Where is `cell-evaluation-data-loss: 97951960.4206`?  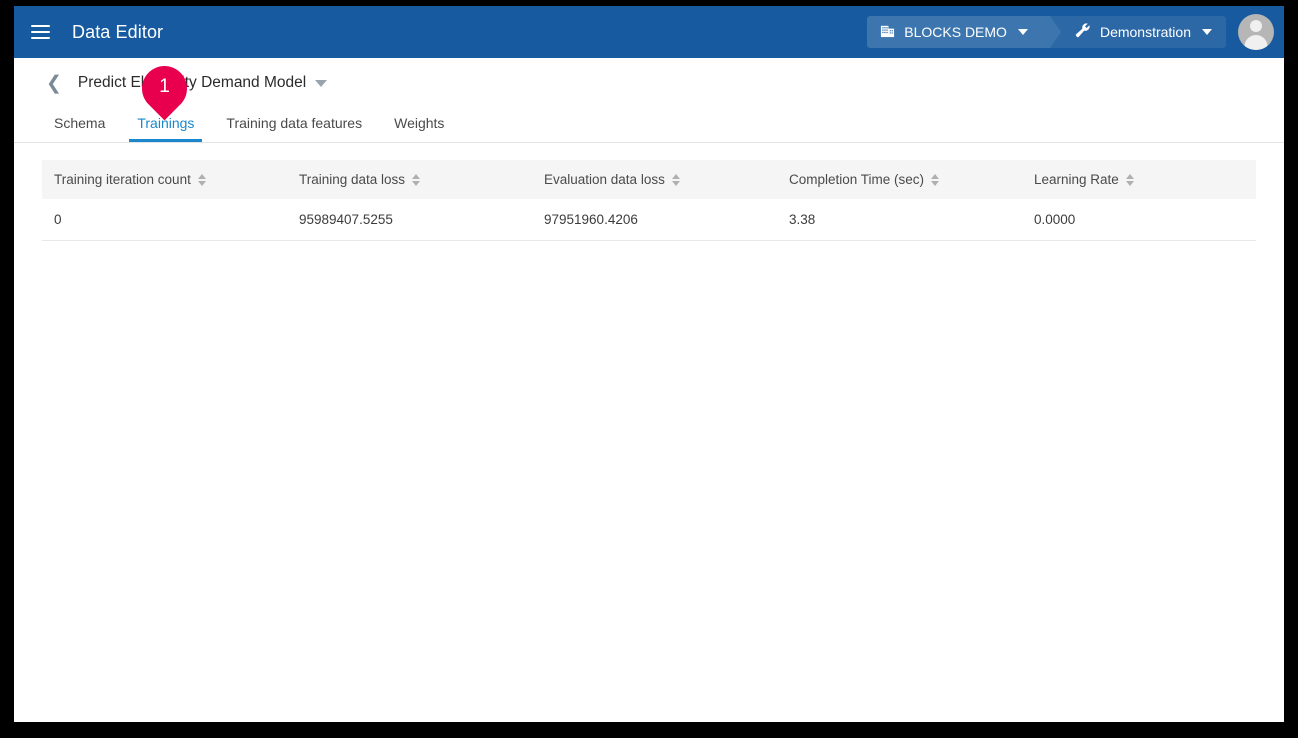
cell-evaluation-data-loss: 97951960.4206 is located at coordinates (654, 220).